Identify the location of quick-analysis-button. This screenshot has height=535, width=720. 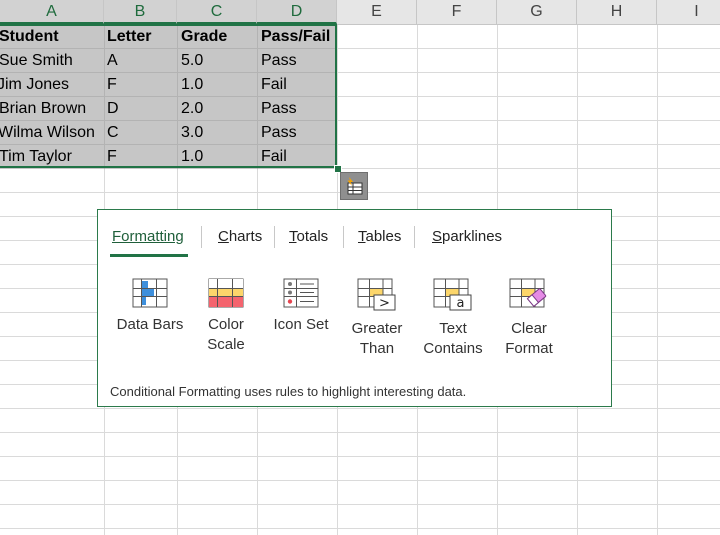
(354, 186).